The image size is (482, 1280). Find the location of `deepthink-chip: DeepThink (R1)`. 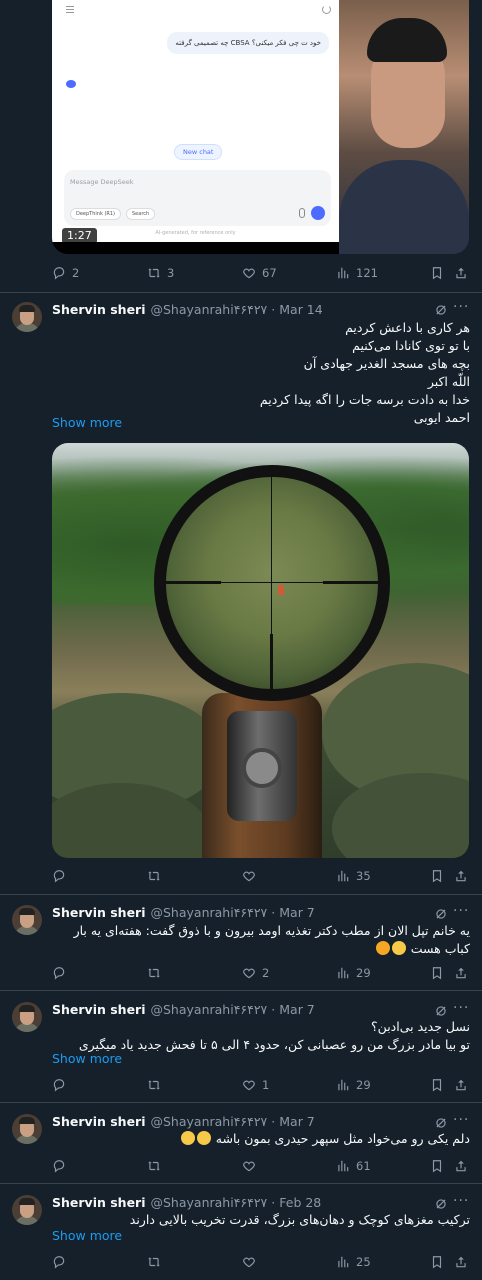

deepthink-chip: DeepThink (R1) is located at coordinates (95, 214).